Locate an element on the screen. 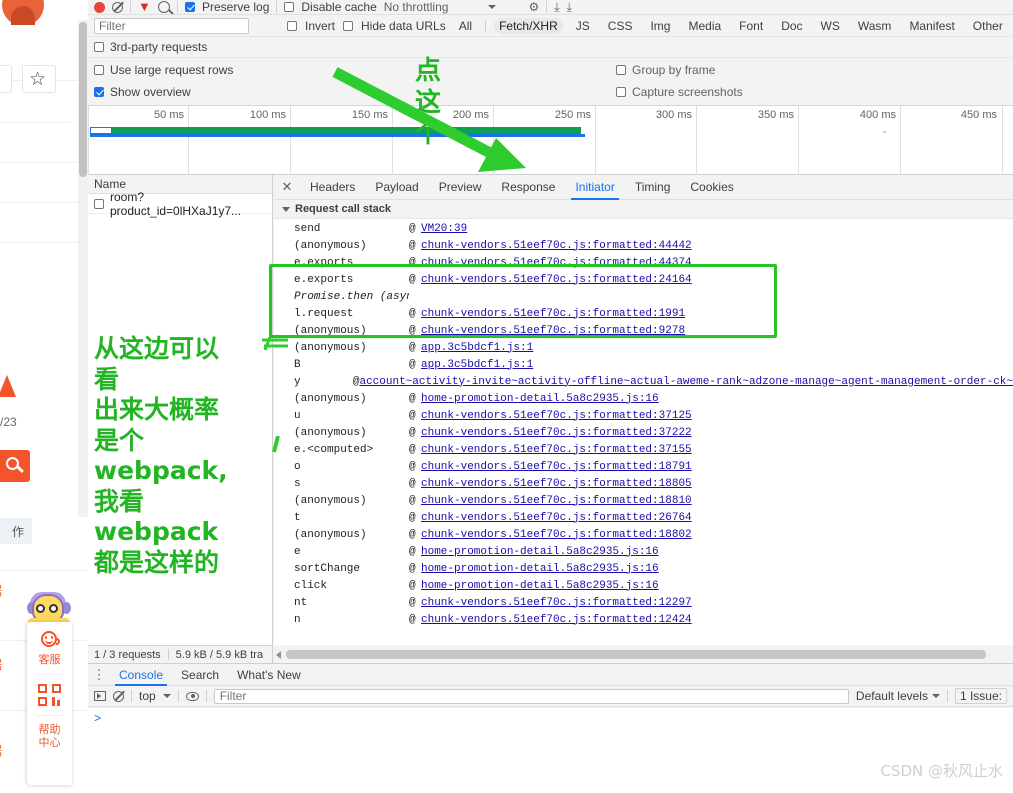  list-item: send @ VM20:39 is located at coordinates (643, 228).